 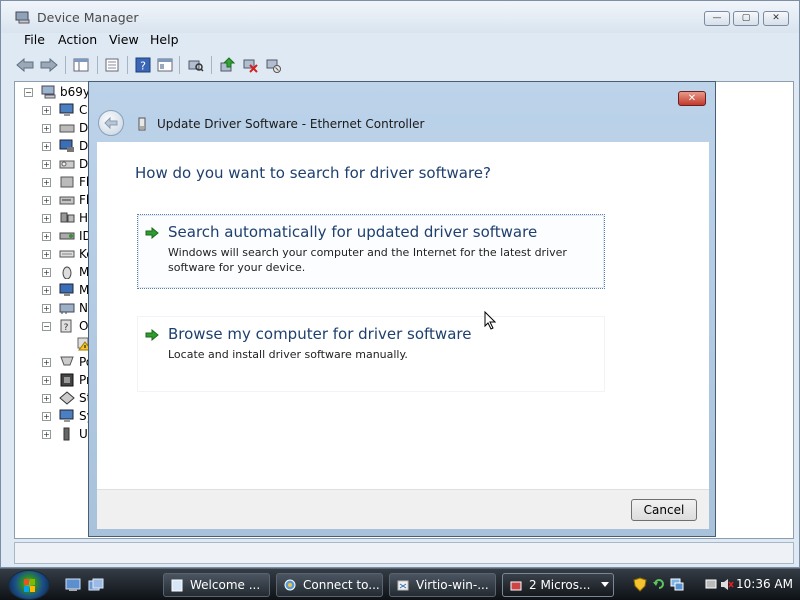 What do you see at coordinates (55, 219) in the screenshot?
I see `tree-item: +Hu` at bounding box center [55, 219].